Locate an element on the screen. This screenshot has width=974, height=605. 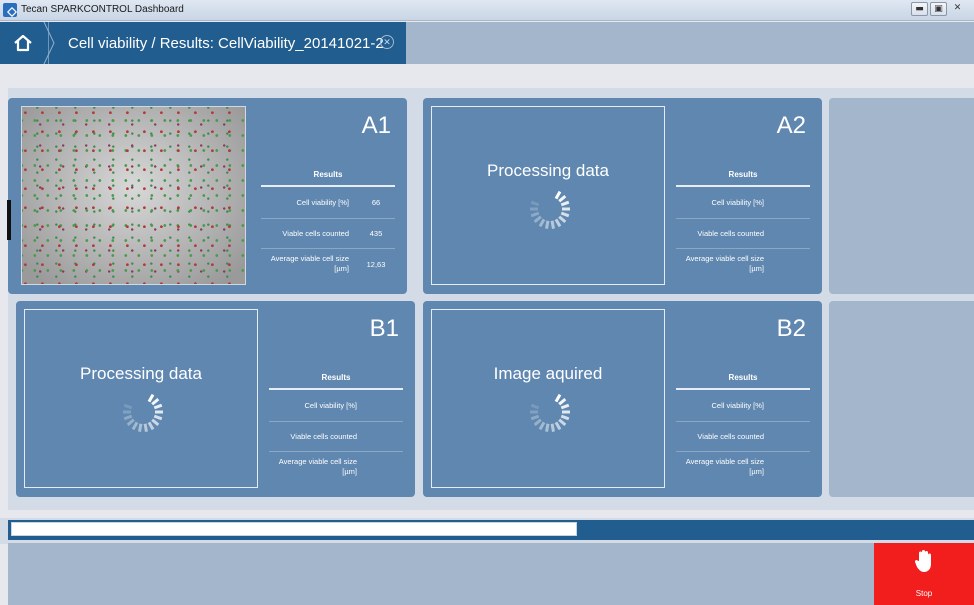
well-image-a1 is located at coordinates (133, 195).